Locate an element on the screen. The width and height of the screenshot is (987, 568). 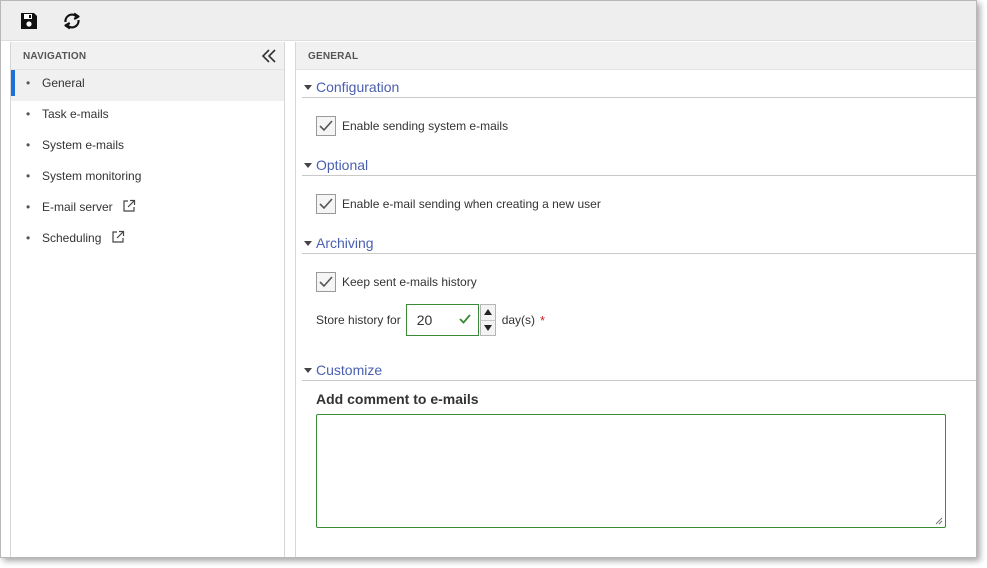
sidebar-item-label: System e-mails is located at coordinates (83, 145).